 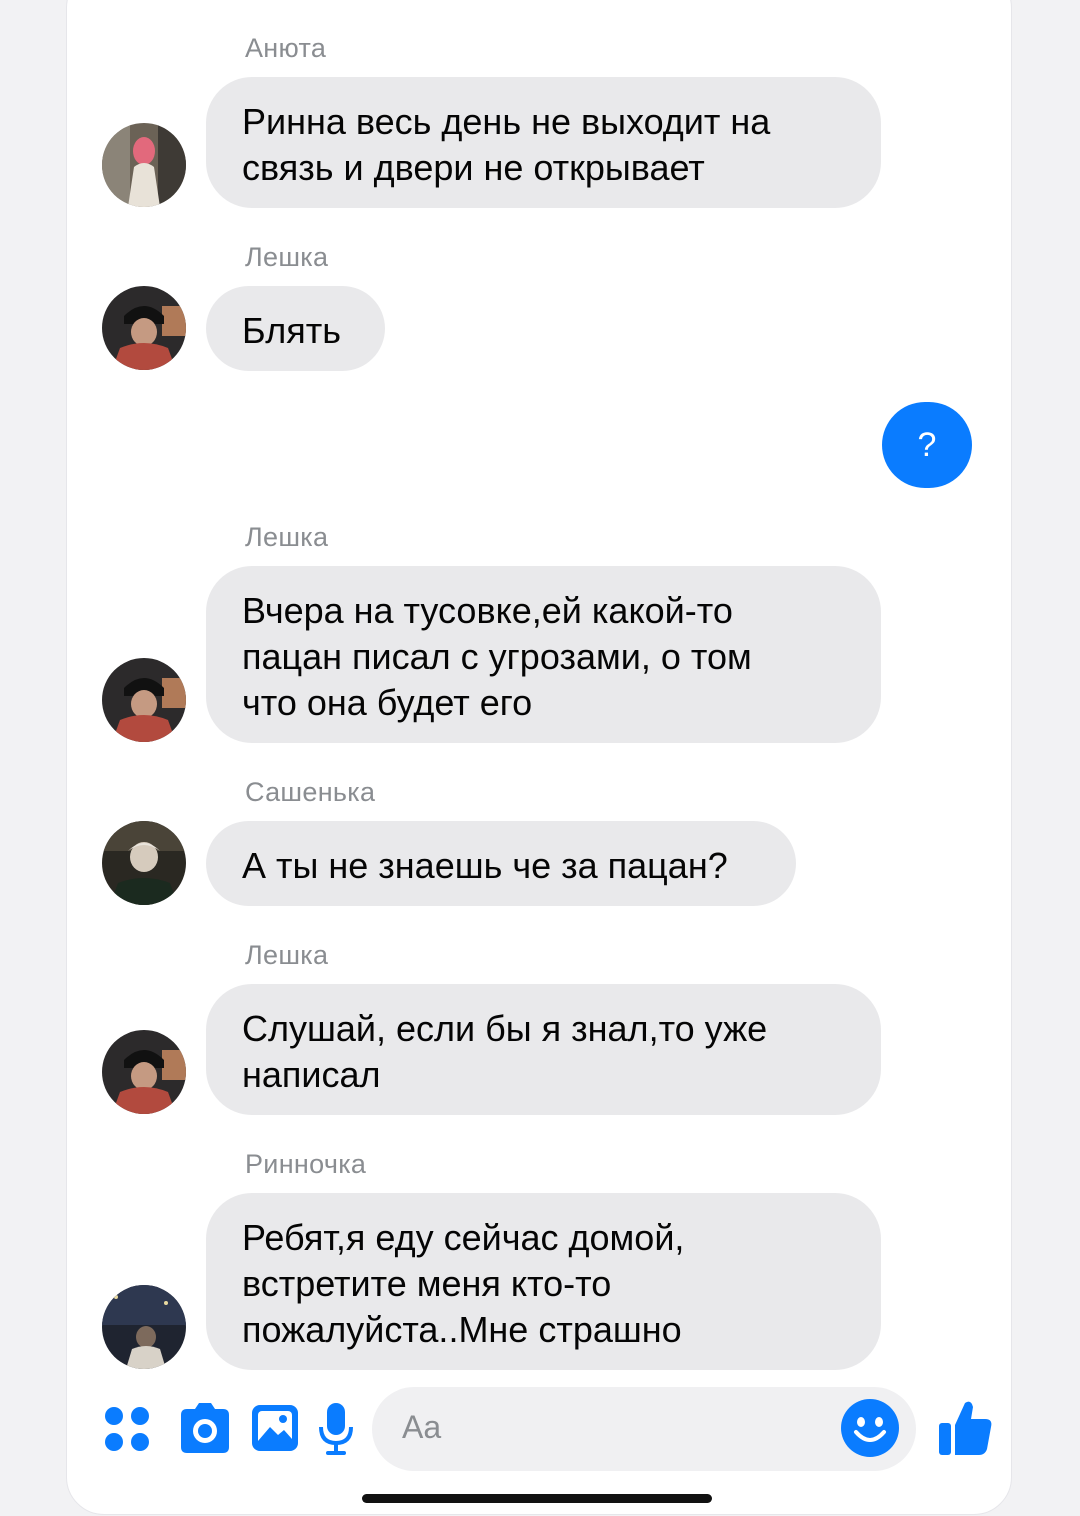 I want to click on thumbs-up-icon, so click(x=965, y=1429).